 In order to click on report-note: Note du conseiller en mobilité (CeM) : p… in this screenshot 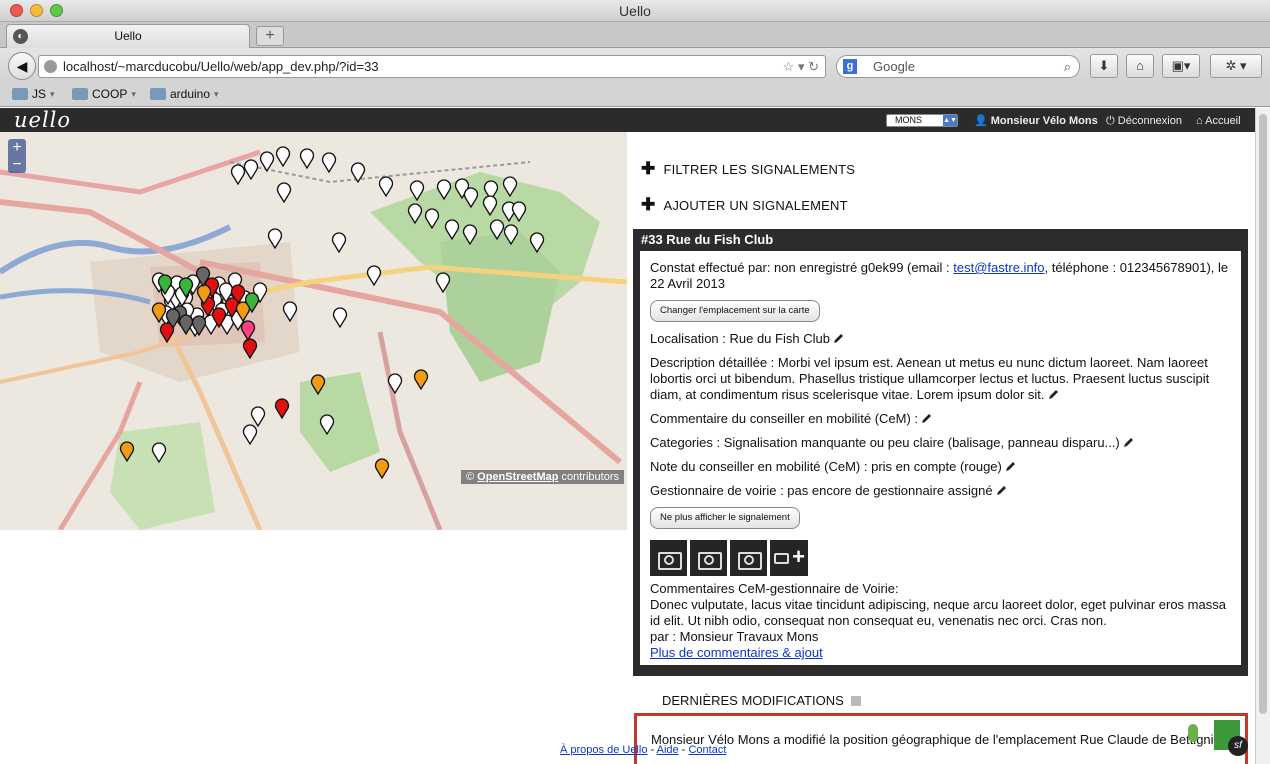, I will do `click(940, 467)`.